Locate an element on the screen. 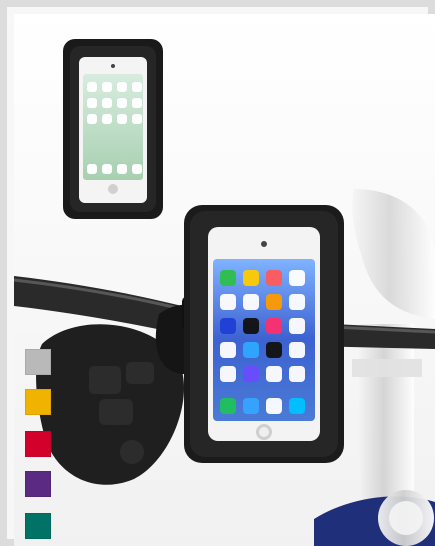  color-swatch-yellow is located at coordinates (38, 402).